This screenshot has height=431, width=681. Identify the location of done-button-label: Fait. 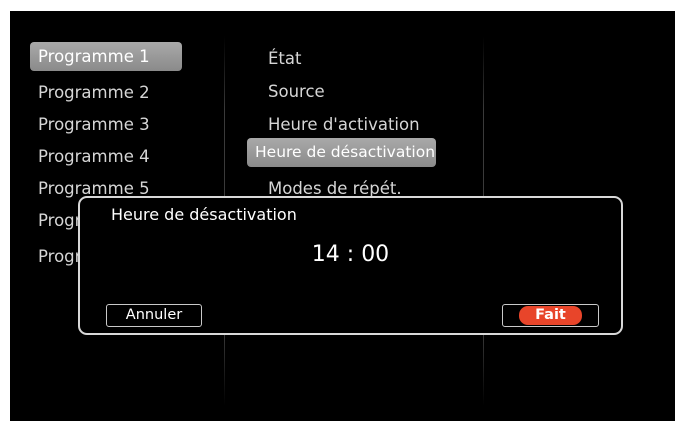
(550, 315).